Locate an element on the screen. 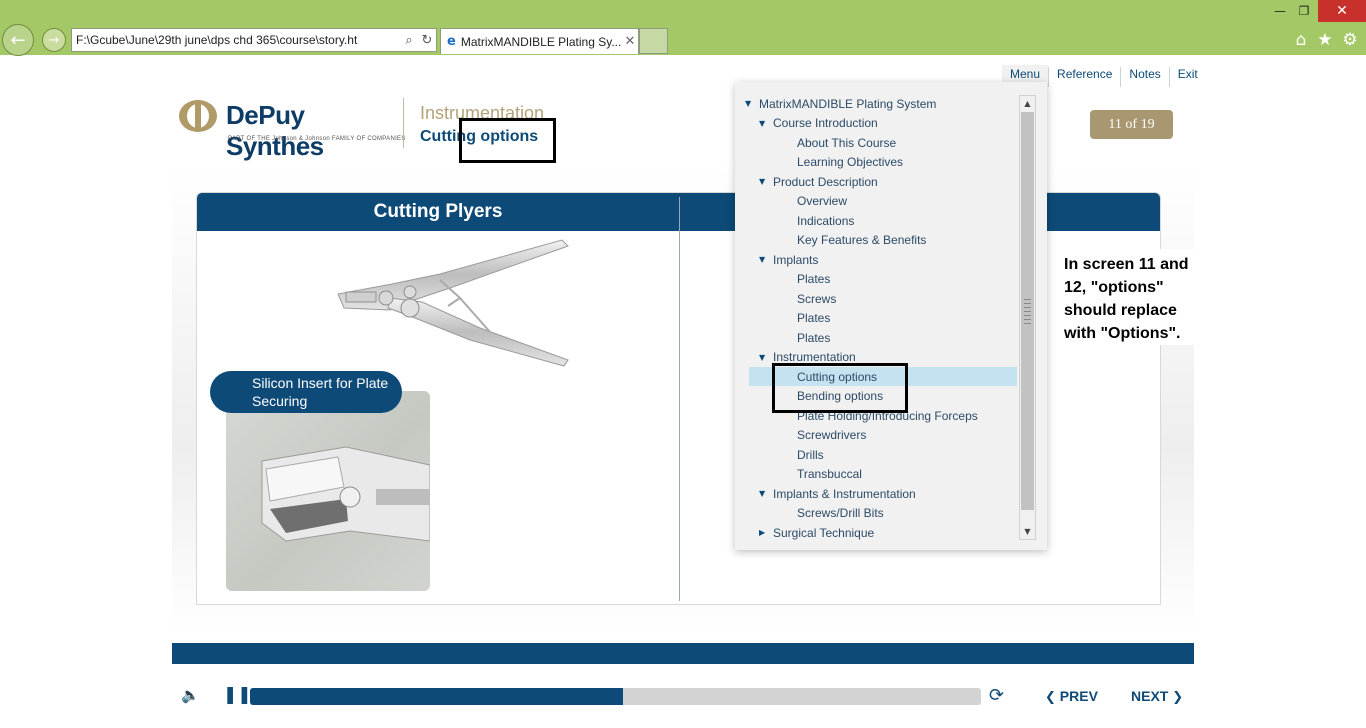 This screenshot has height=728, width=1366. menu-tree-item: ▼ Implants is located at coordinates (781, 259).